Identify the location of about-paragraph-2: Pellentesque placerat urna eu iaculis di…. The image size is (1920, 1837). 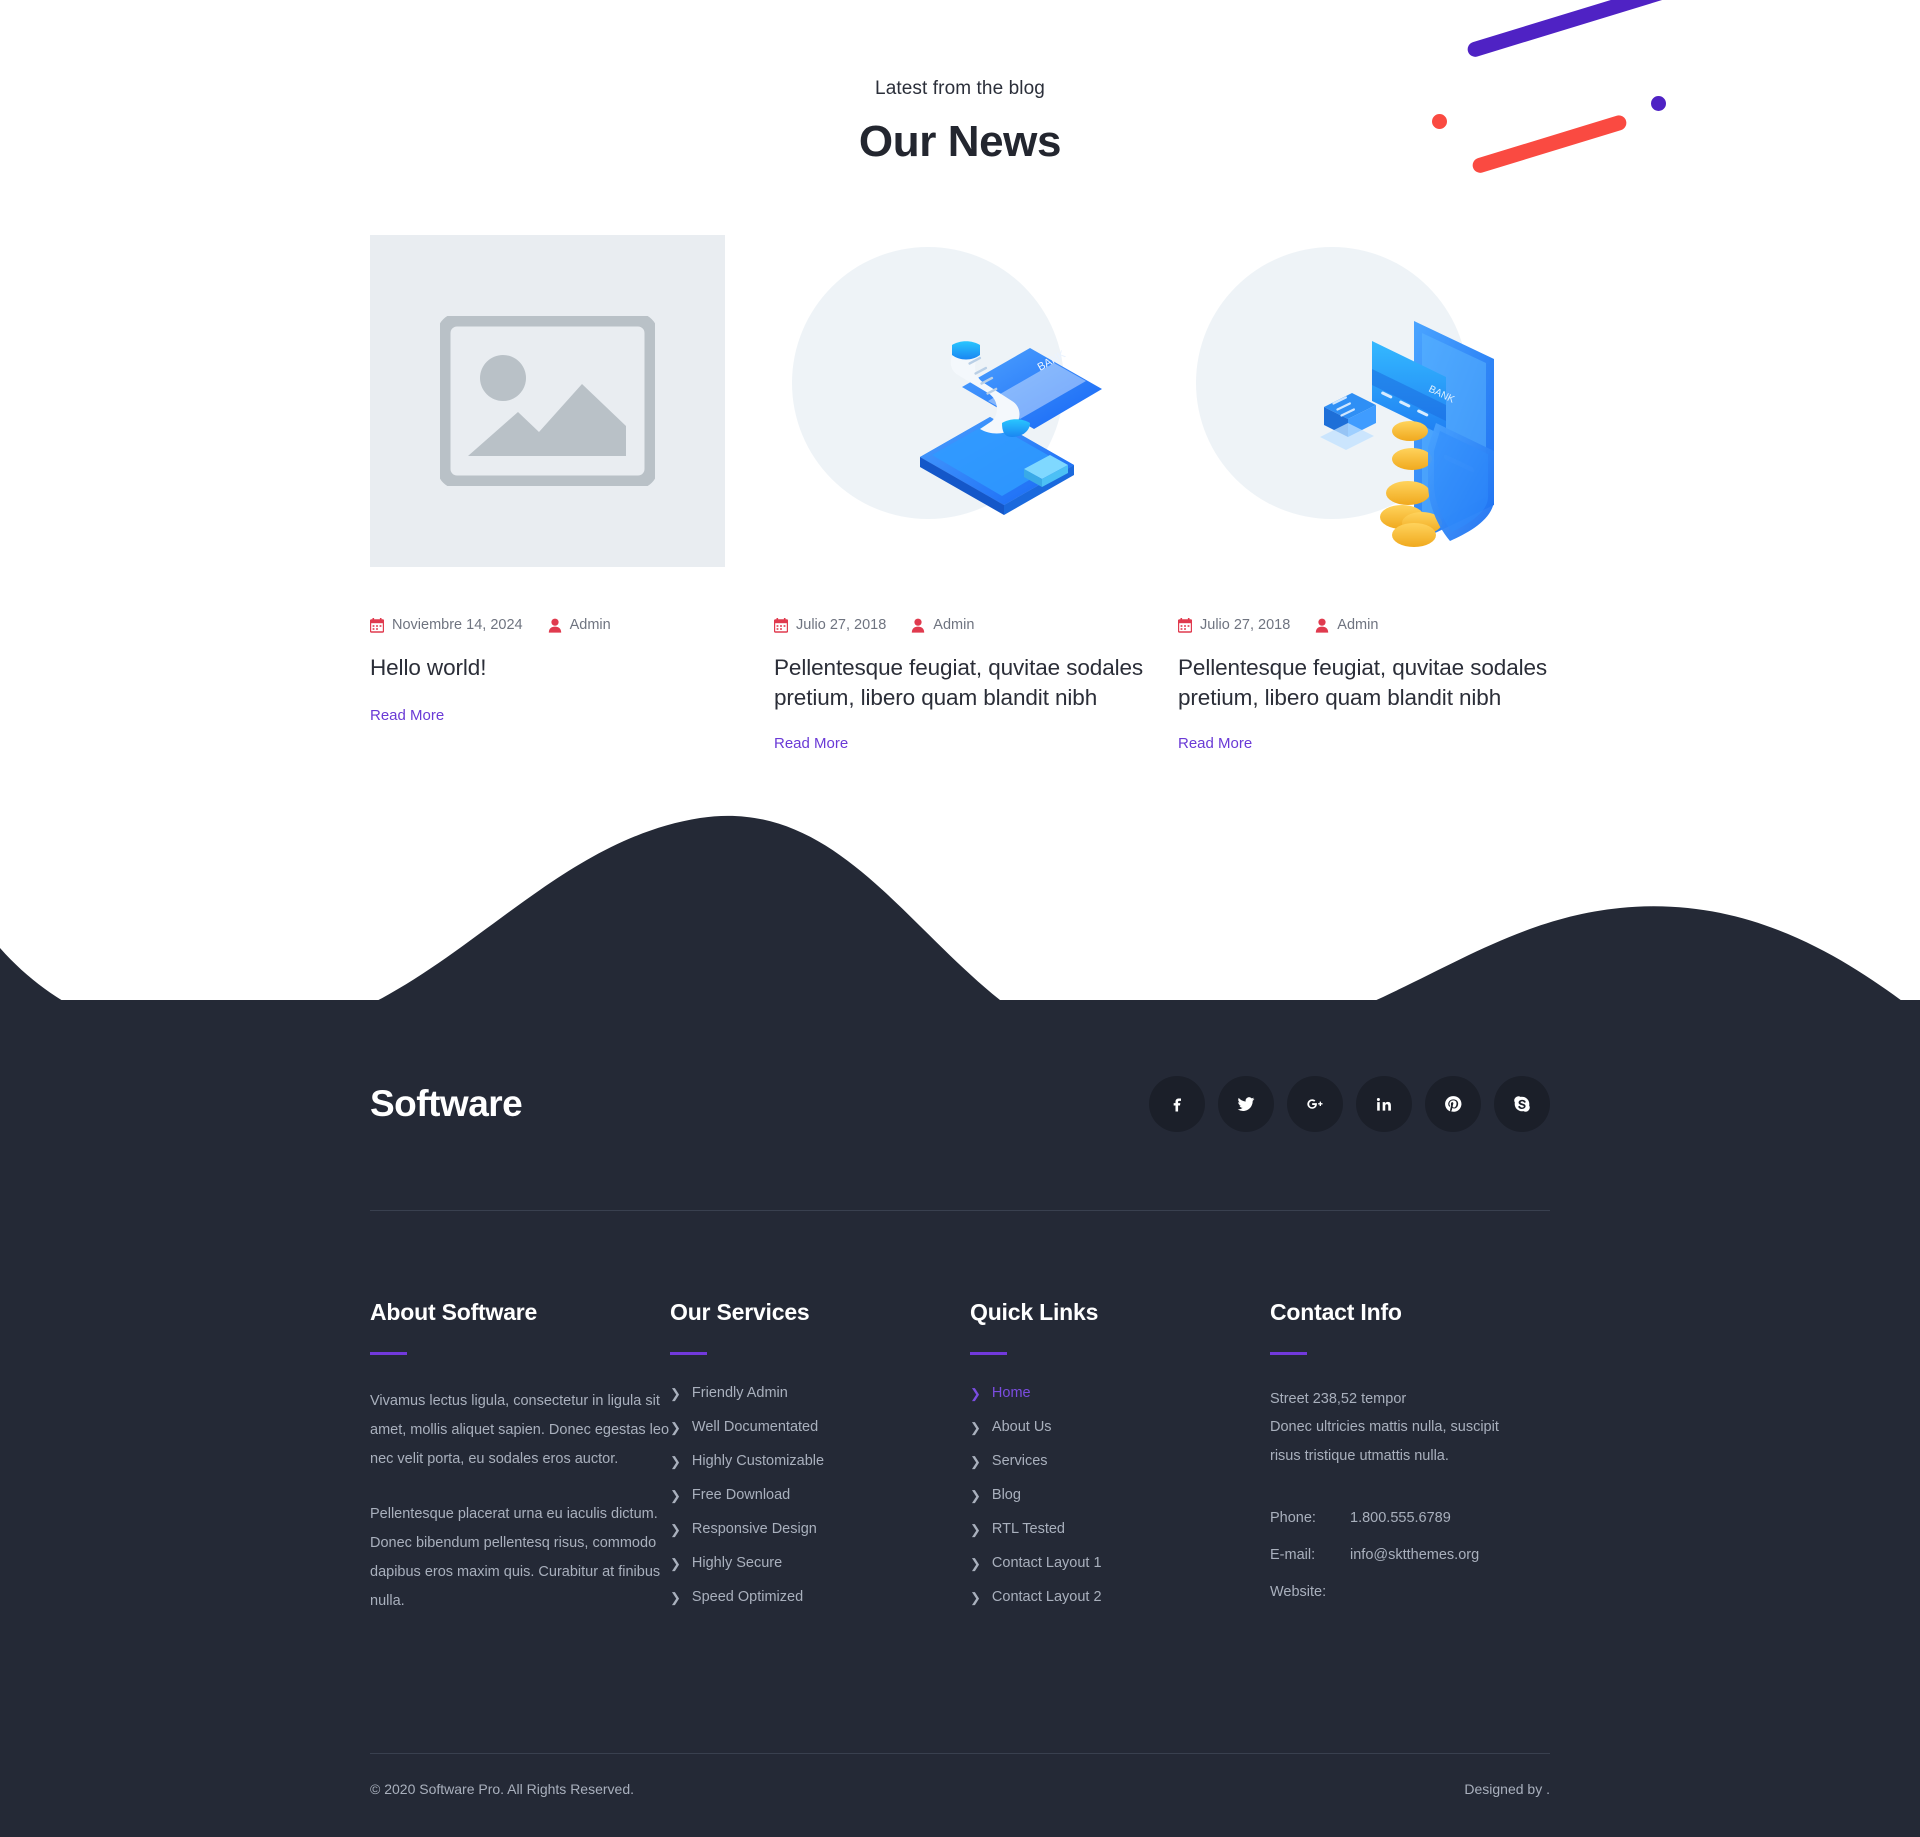
(515, 1557).